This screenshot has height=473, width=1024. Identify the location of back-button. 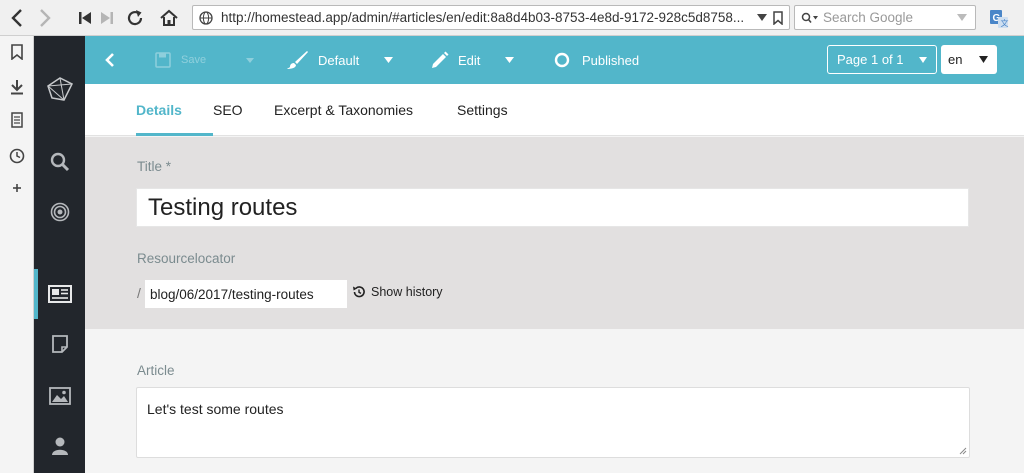
(110, 60).